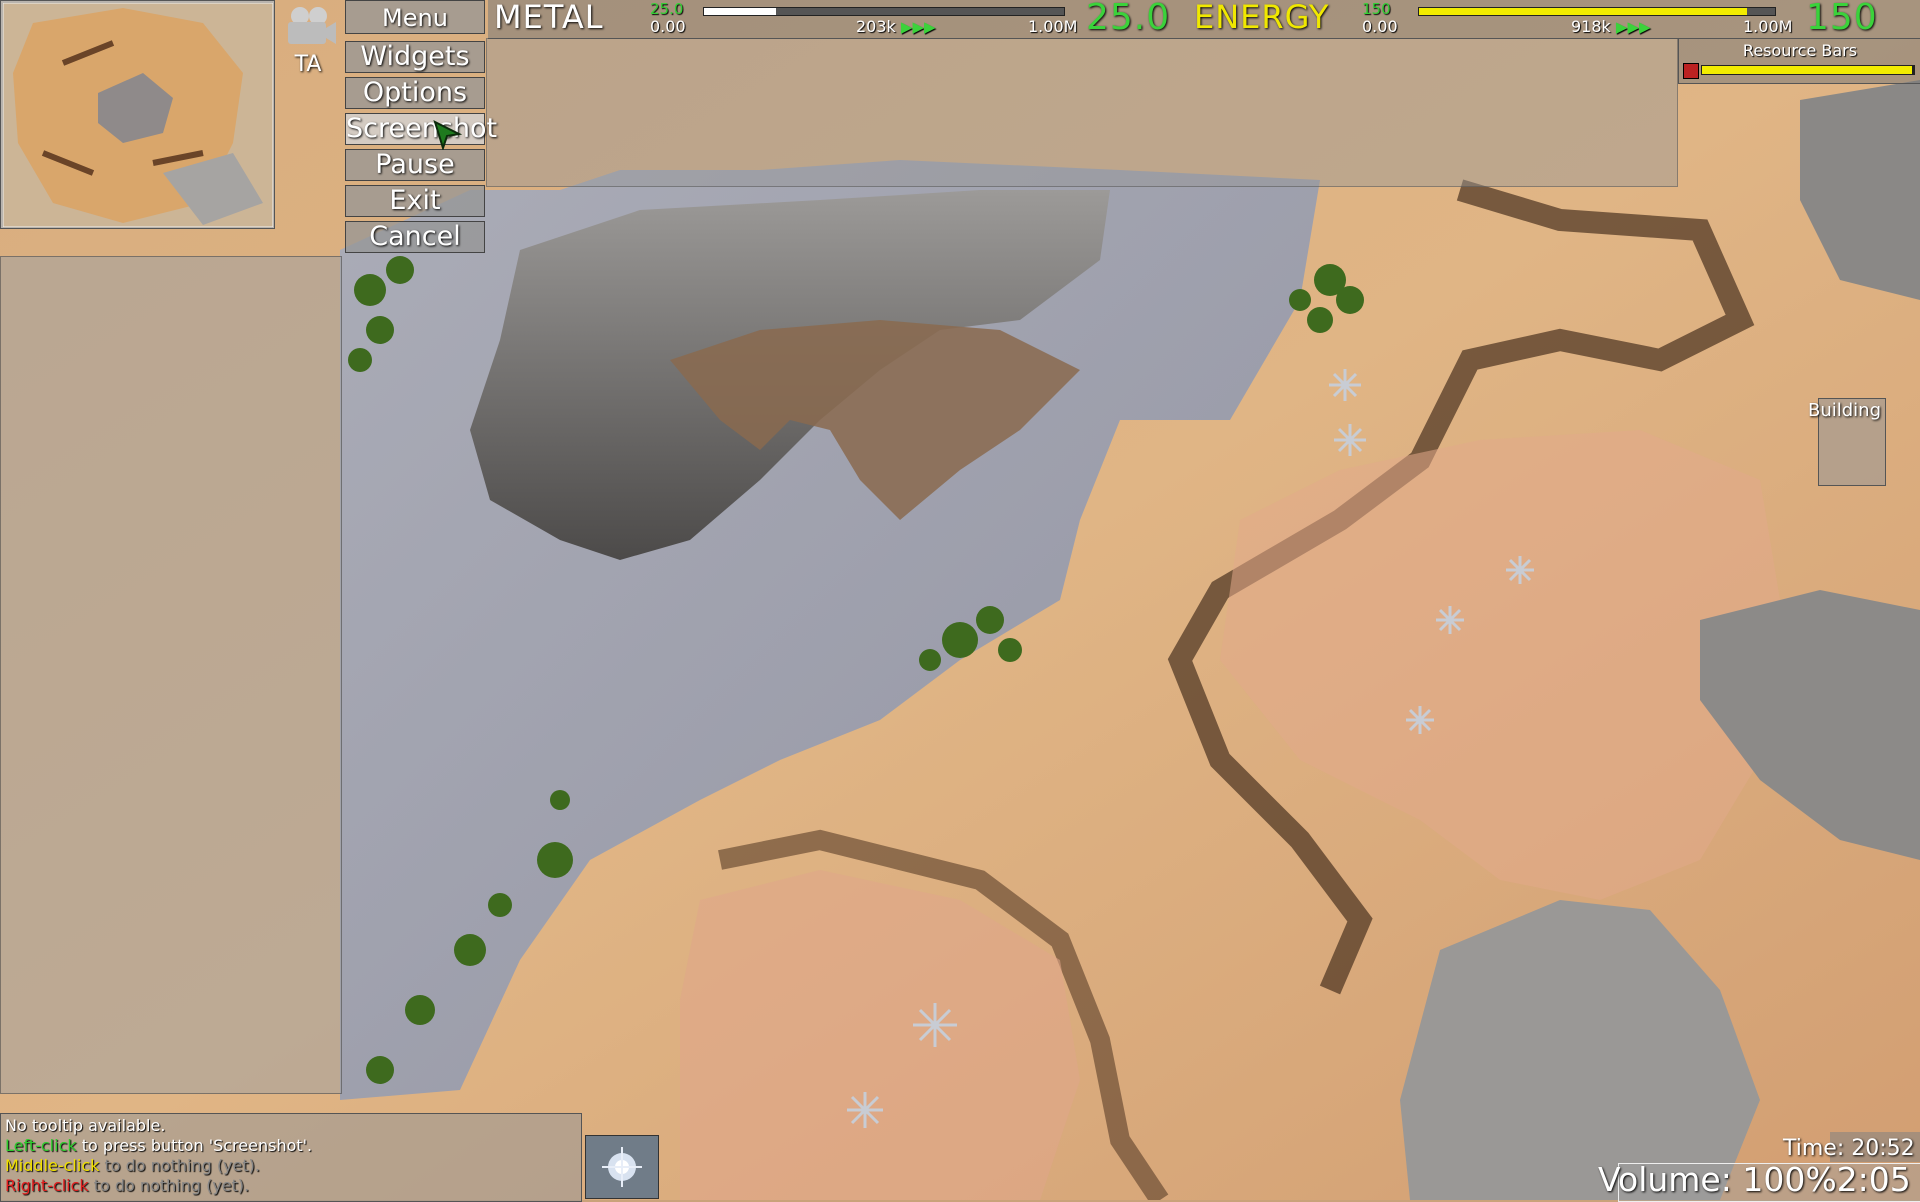 This screenshot has width=1920, height=1202. What do you see at coordinates (308, 64) in the screenshot?
I see `faction-label: TA` at bounding box center [308, 64].